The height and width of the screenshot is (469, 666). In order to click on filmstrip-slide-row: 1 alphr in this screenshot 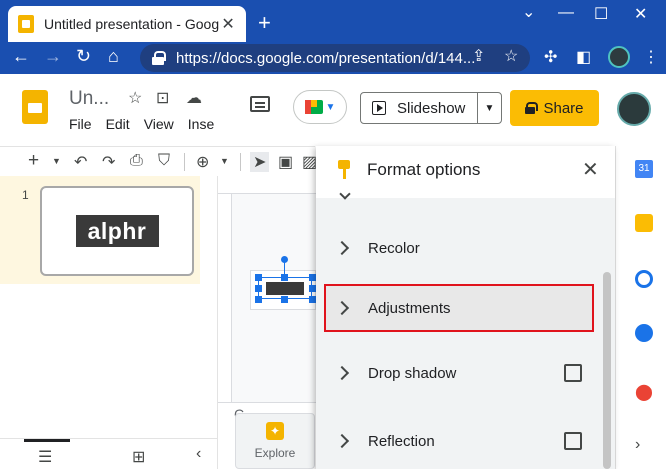, I will do `click(100, 230)`.